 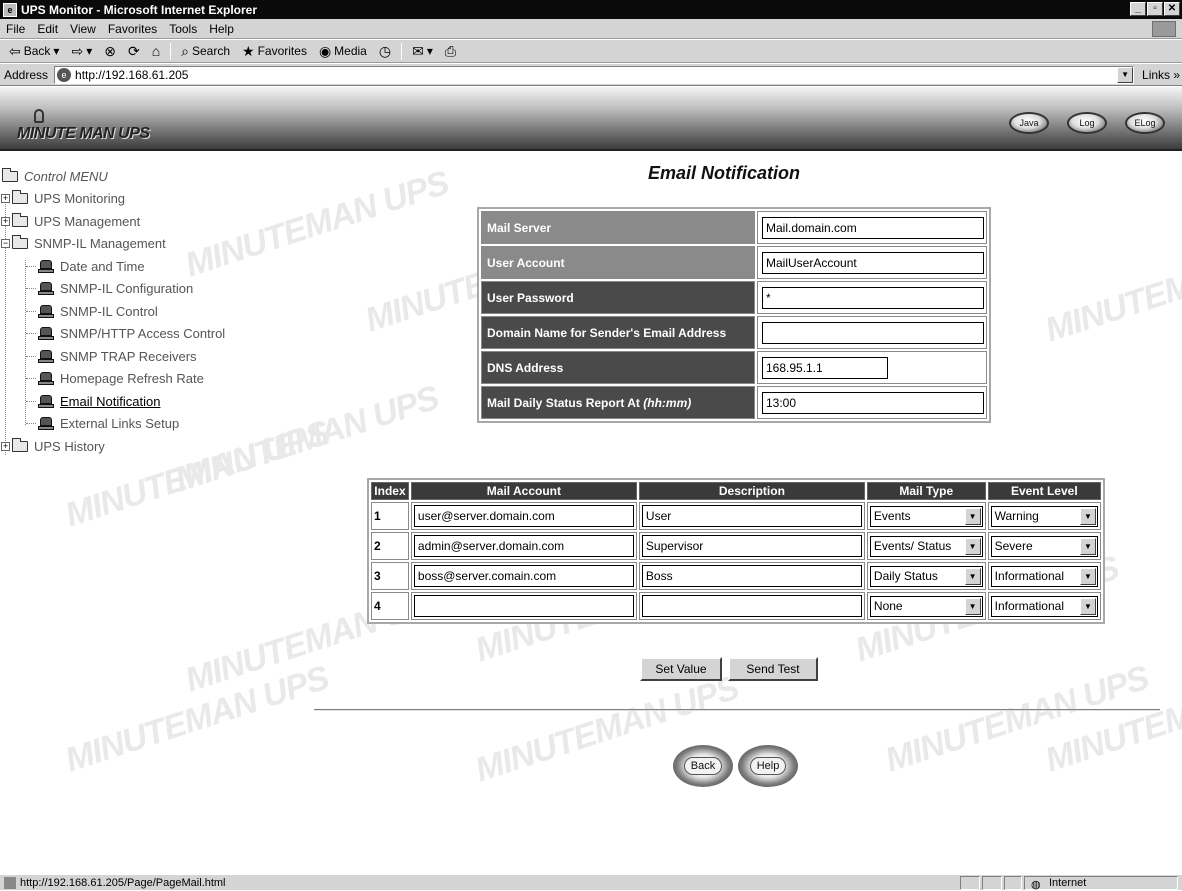 What do you see at coordinates (751, 516) in the screenshot?
I see `description-input: User` at bounding box center [751, 516].